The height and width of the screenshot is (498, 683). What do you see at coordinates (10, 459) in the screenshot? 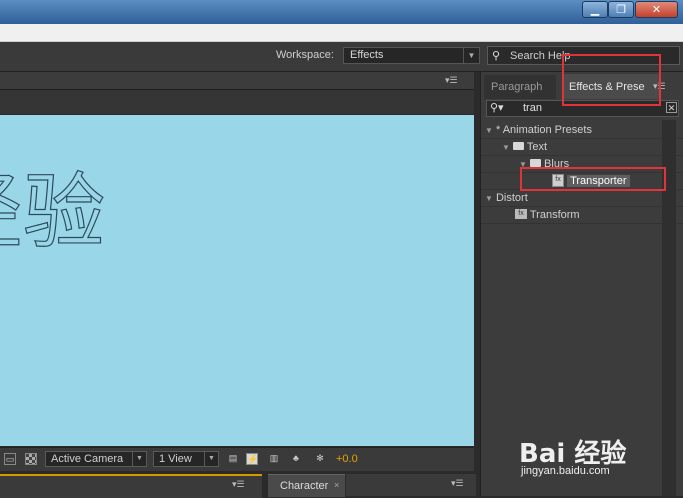
I see `region-of-interest-icon: ▭` at bounding box center [10, 459].